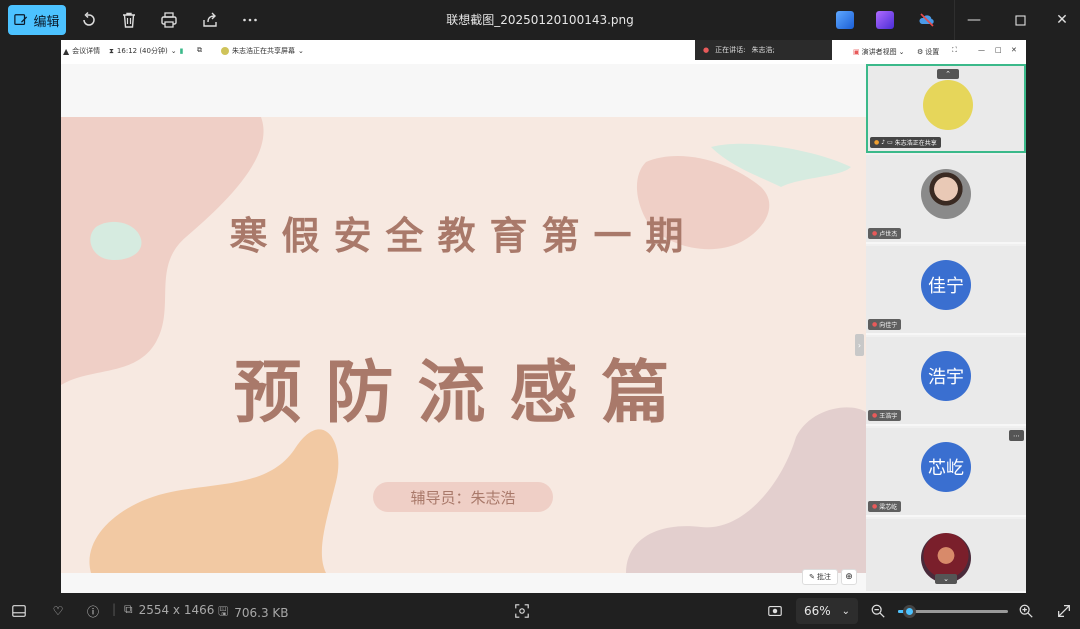  What do you see at coordinates (706, 50) in the screenshot?
I see `mic-icon: ●` at bounding box center [706, 50].